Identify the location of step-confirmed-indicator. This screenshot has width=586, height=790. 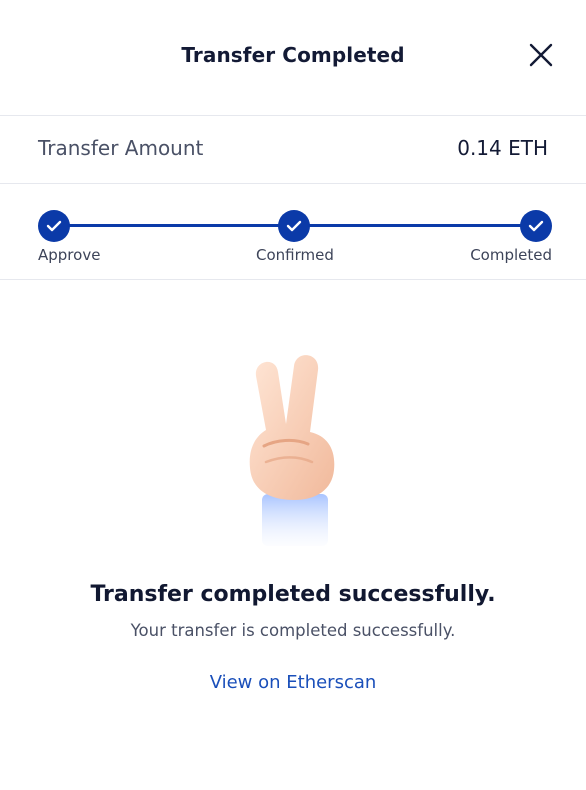
(294, 226).